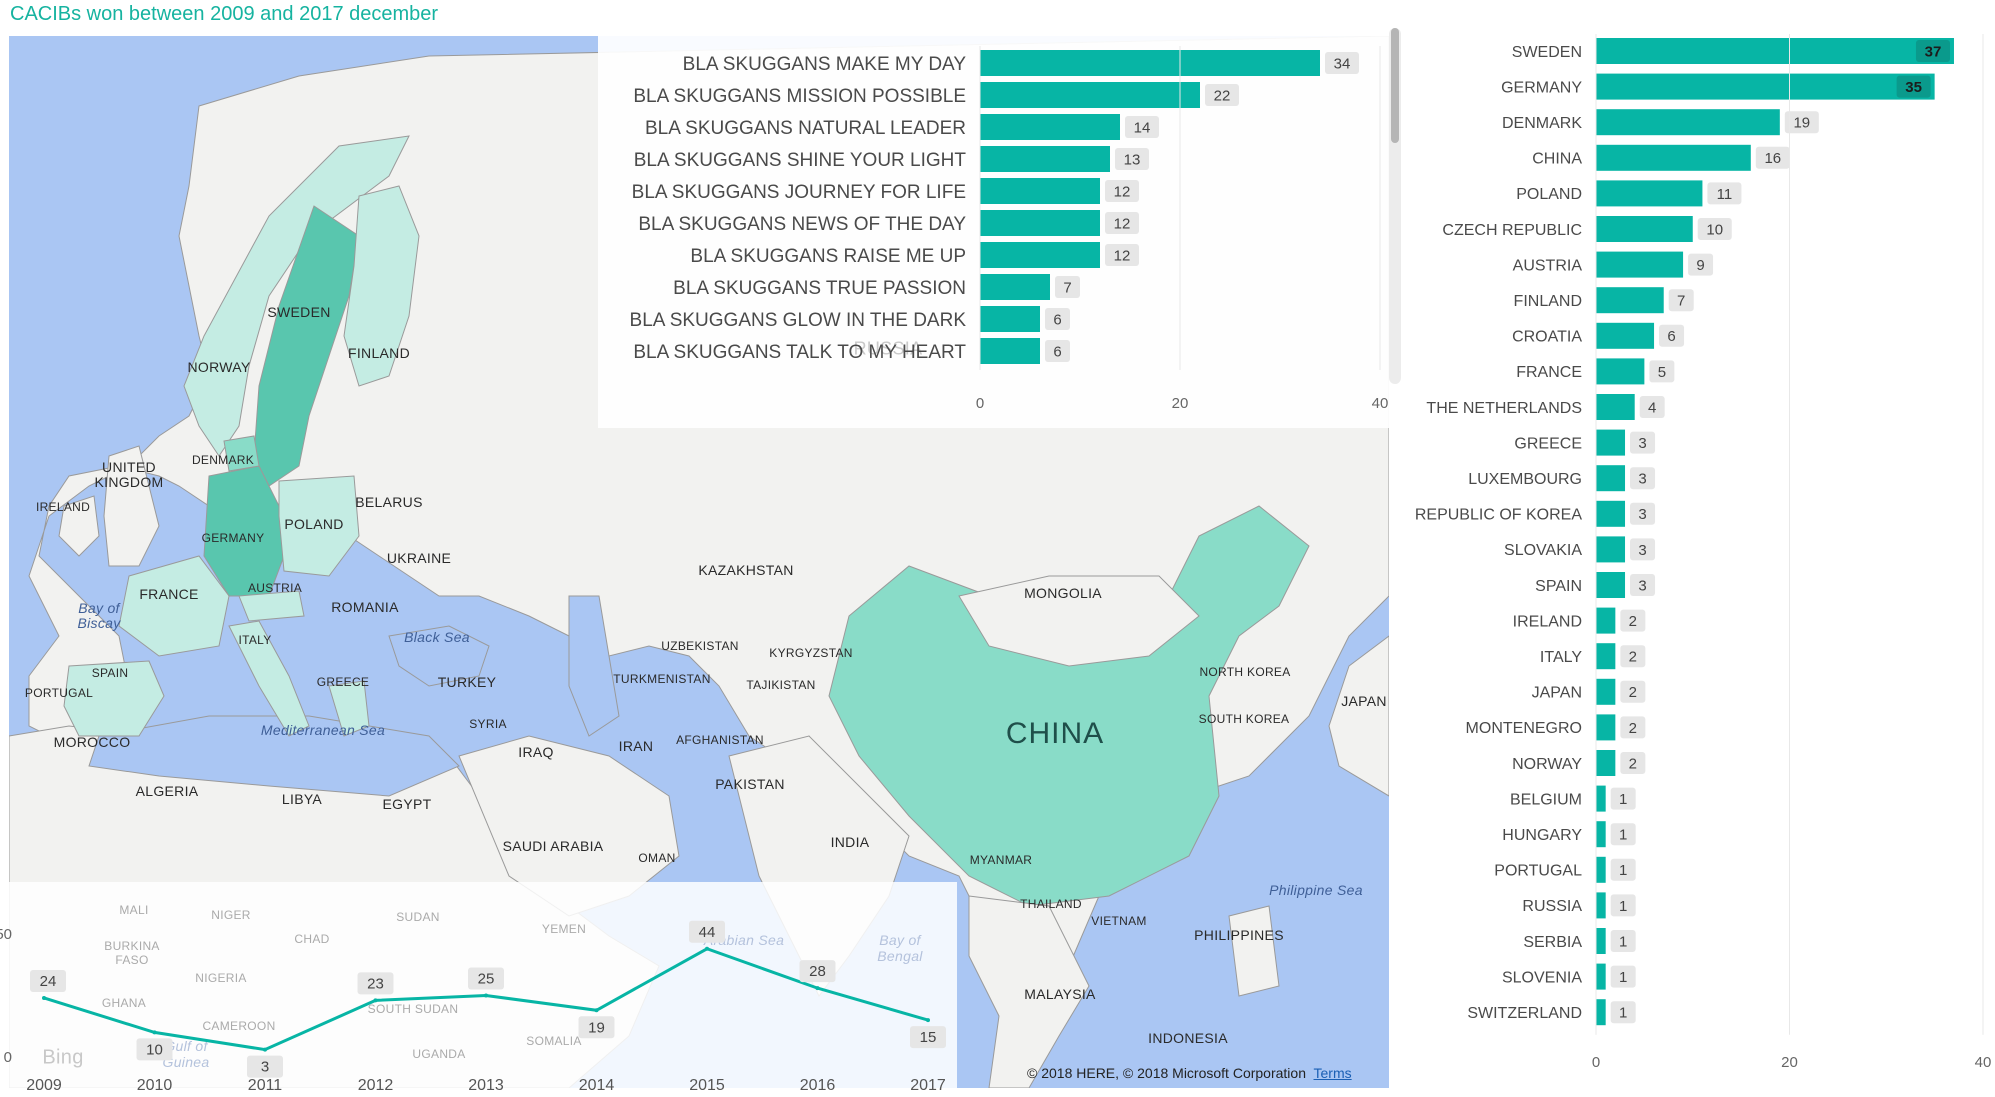 Image resolution: width=1995 pixels, height=1097 pixels. What do you see at coordinates (825, 64) in the screenshot?
I see `bar-category-label: BLA SKUGGANS MAKE MY DAY` at bounding box center [825, 64].